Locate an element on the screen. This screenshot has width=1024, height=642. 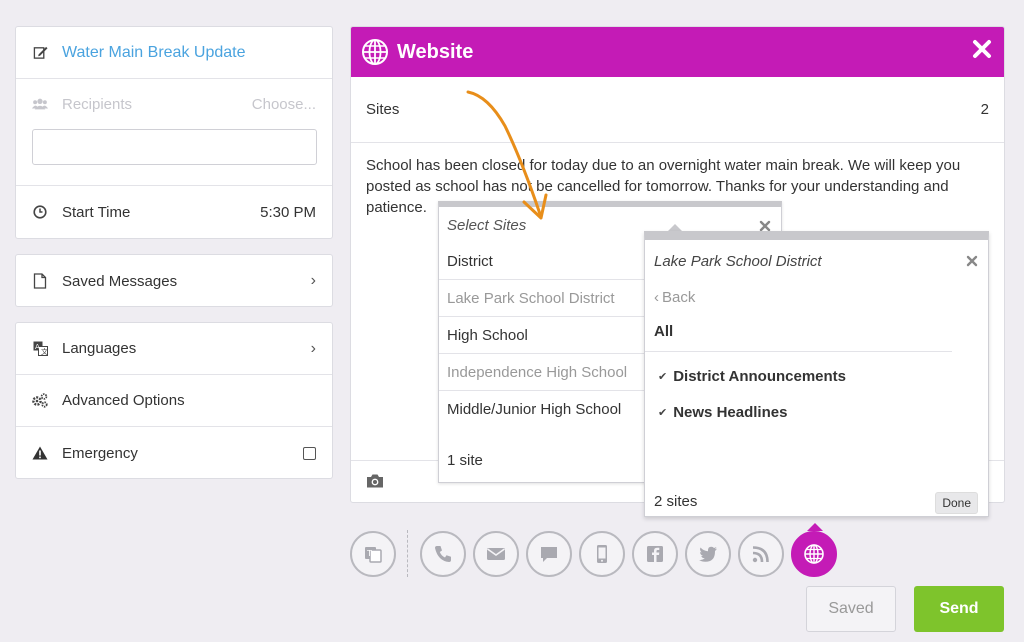
message-title: Water Main Break Update is located at coordinates (189, 53).